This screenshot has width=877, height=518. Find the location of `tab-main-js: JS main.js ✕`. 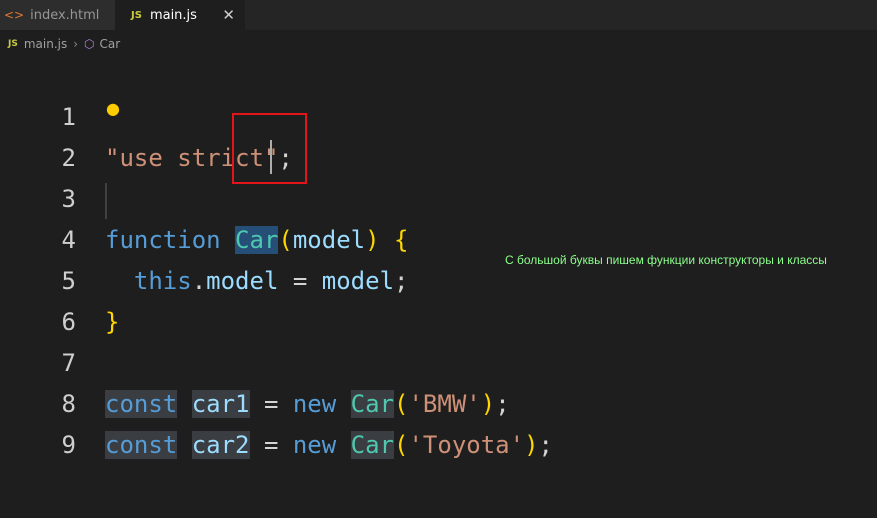

tab-main-js: JS main.js ✕ is located at coordinates (180, 15).